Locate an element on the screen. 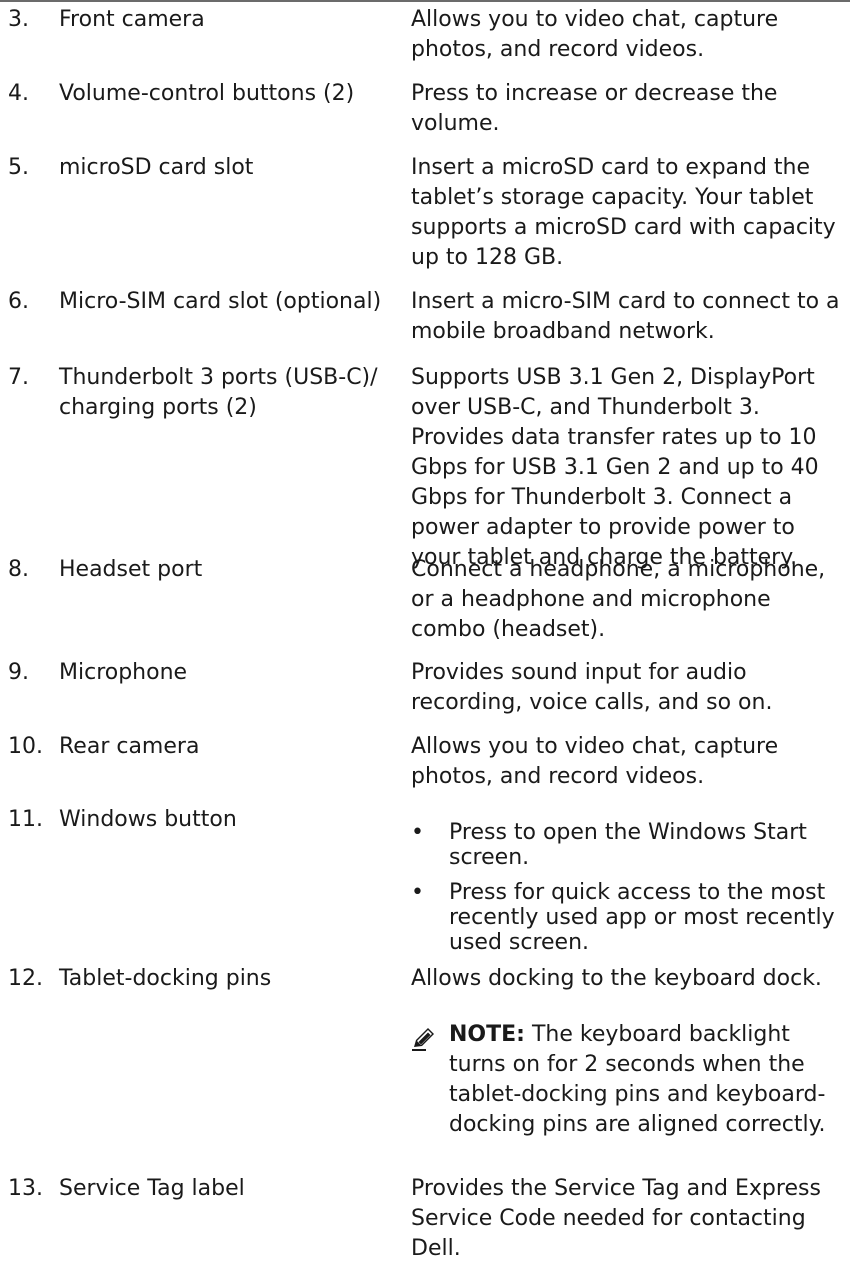  row-number: 11. is located at coordinates (25, 819).